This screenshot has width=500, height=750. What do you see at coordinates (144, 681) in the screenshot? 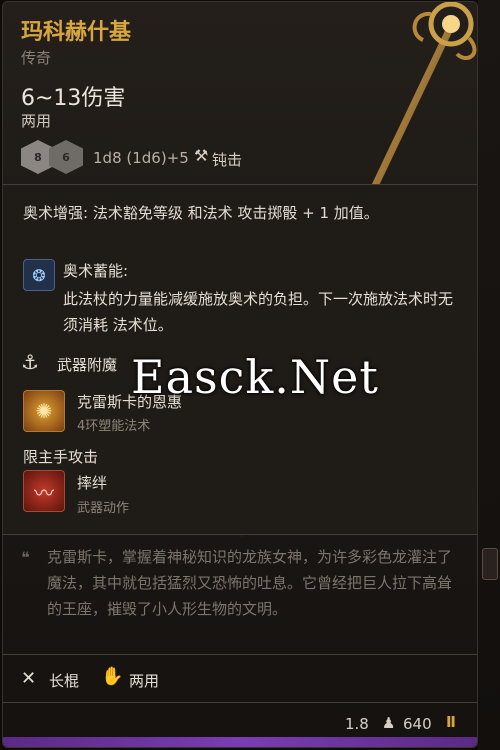
I see `hand-usage-label: 两用` at bounding box center [144, 681].